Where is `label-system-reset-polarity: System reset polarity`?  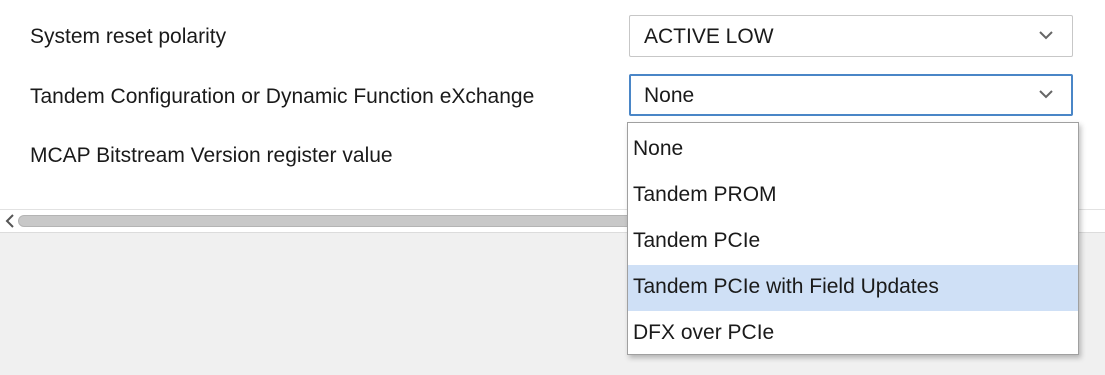 label-system-reset-polarity: System reset polarity is located at coordinates (128, 36).